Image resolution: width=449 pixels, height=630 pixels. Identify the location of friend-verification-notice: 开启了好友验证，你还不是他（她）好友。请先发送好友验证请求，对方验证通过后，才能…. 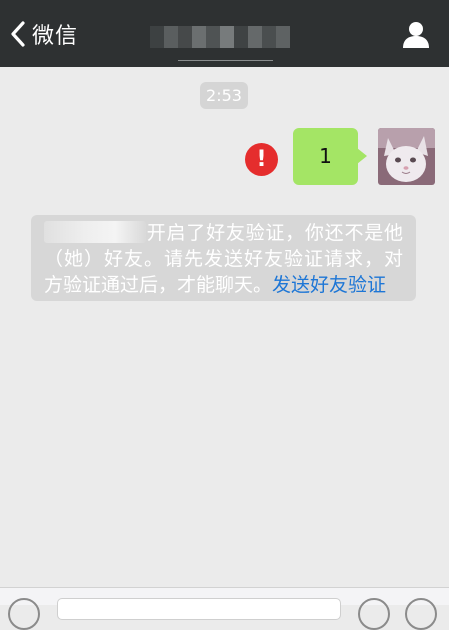
(223, 258).